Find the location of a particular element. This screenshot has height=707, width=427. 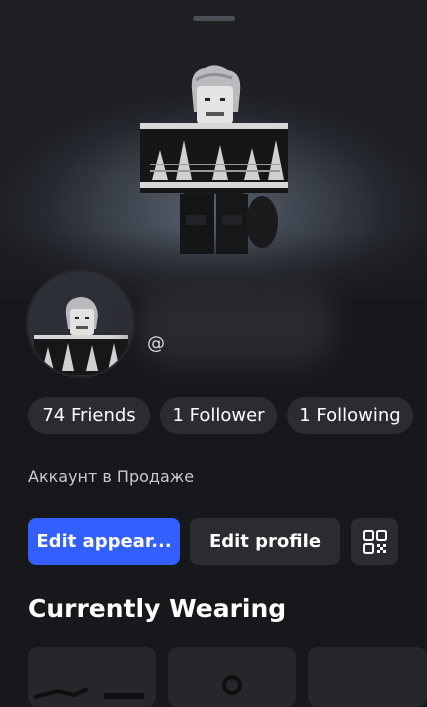

edit-profile-label: Edit profile is located at coordinates (265, 541).